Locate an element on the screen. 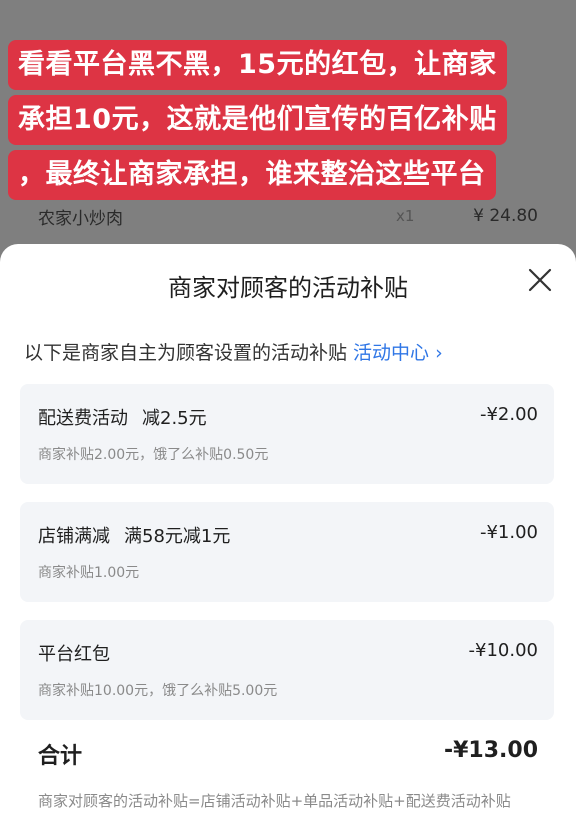 The image size is (576, 840). total-row: 合计 -¥13.00 is located at coordinates (288, 755).